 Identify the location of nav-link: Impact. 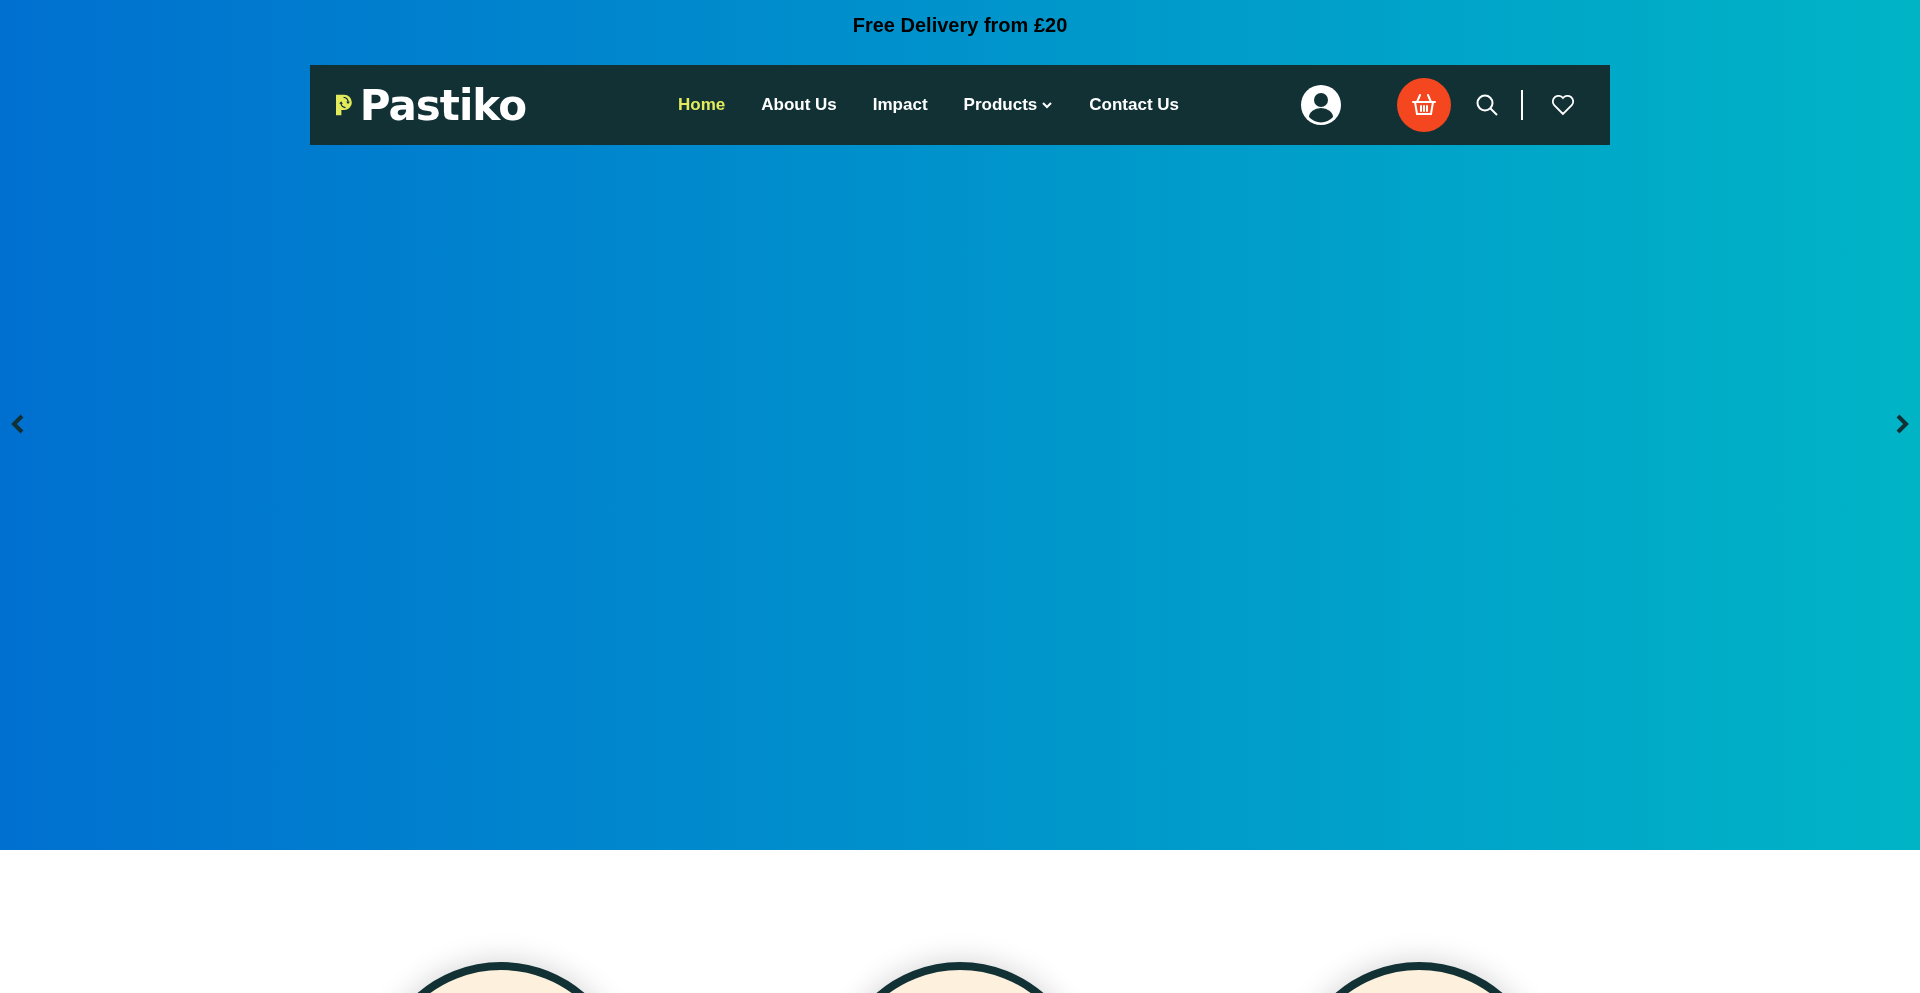
(900, 105).